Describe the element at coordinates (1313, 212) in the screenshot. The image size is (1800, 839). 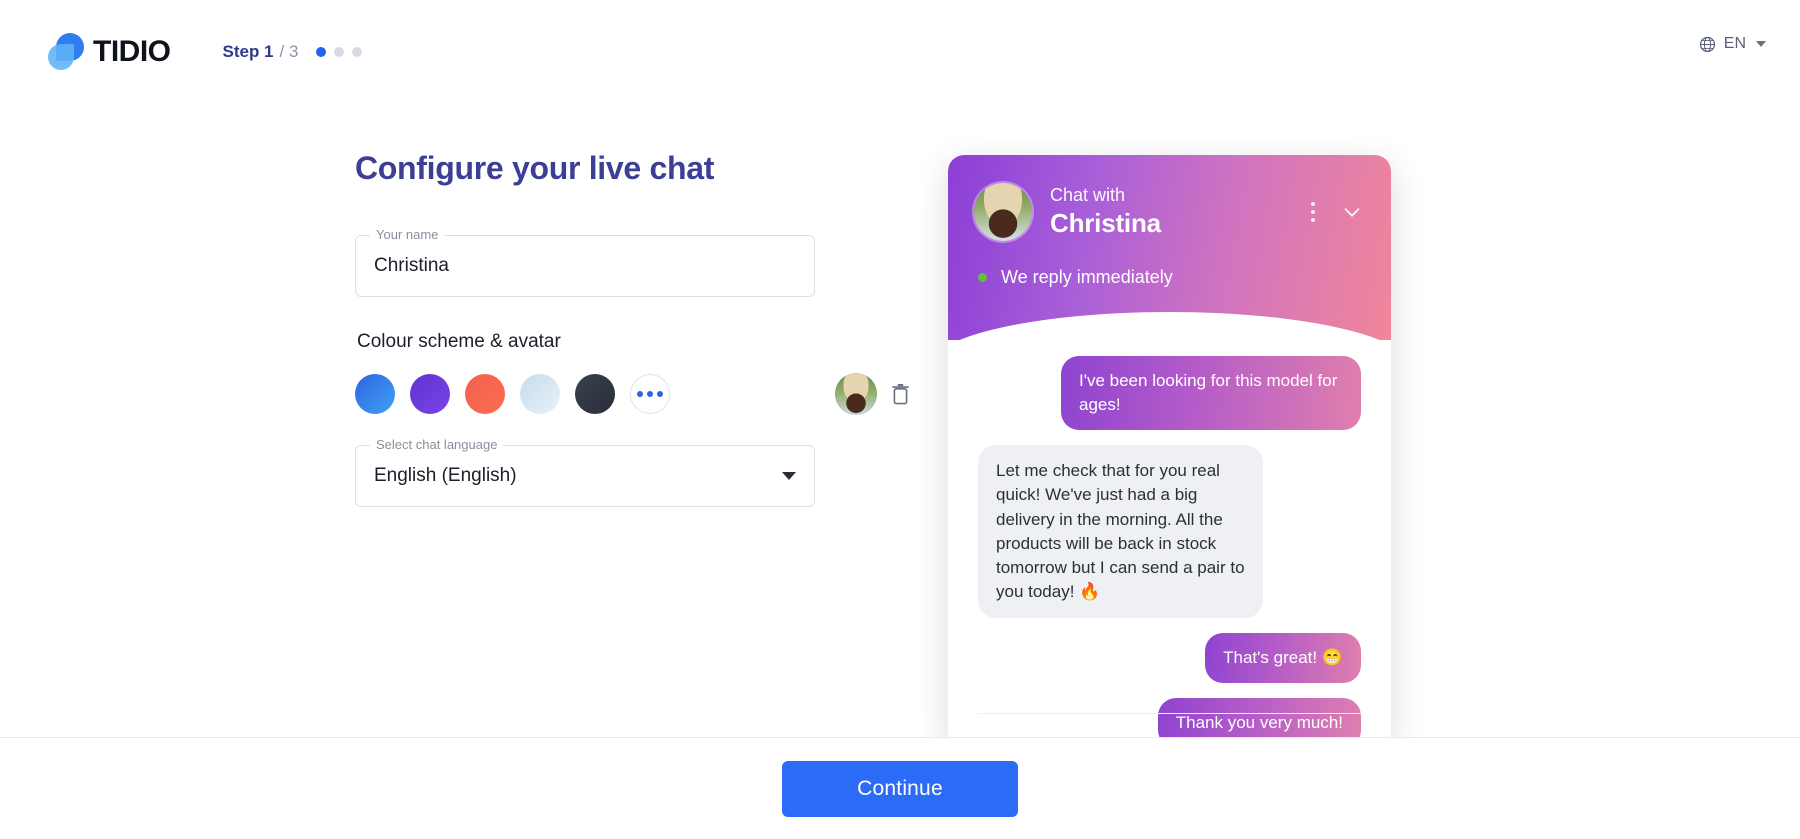
I see `more-options-icon` at that location.